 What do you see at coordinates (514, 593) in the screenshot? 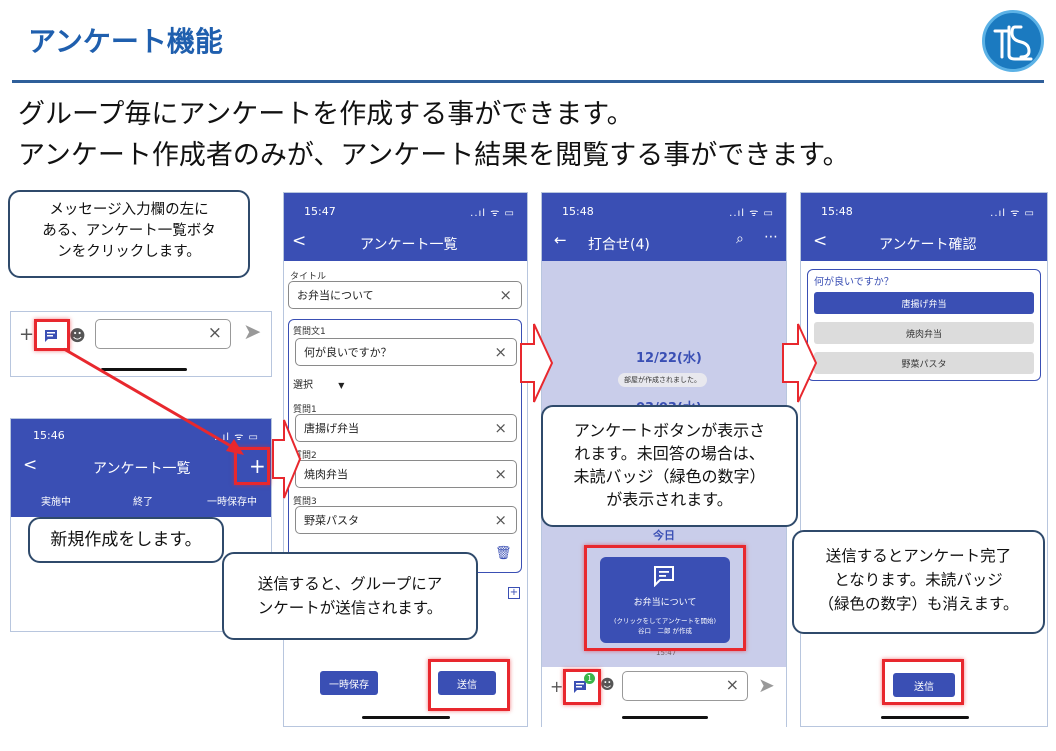
I see `add-question-icon: +` at bounding box center [514, 593].